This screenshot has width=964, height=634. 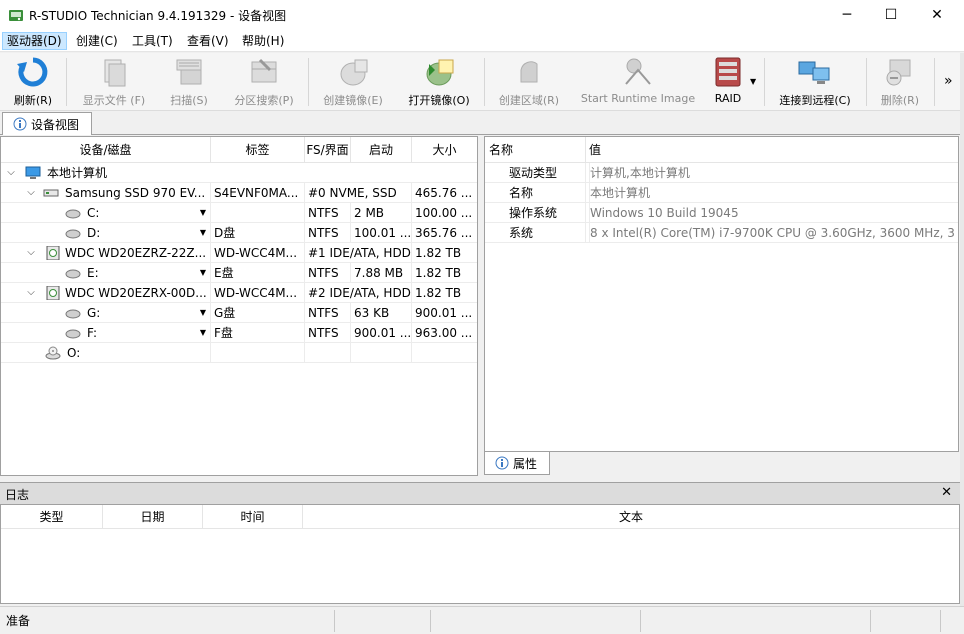 I want to click on log-header: 类型 日期 时间 文本, so click(x=480, y=517).